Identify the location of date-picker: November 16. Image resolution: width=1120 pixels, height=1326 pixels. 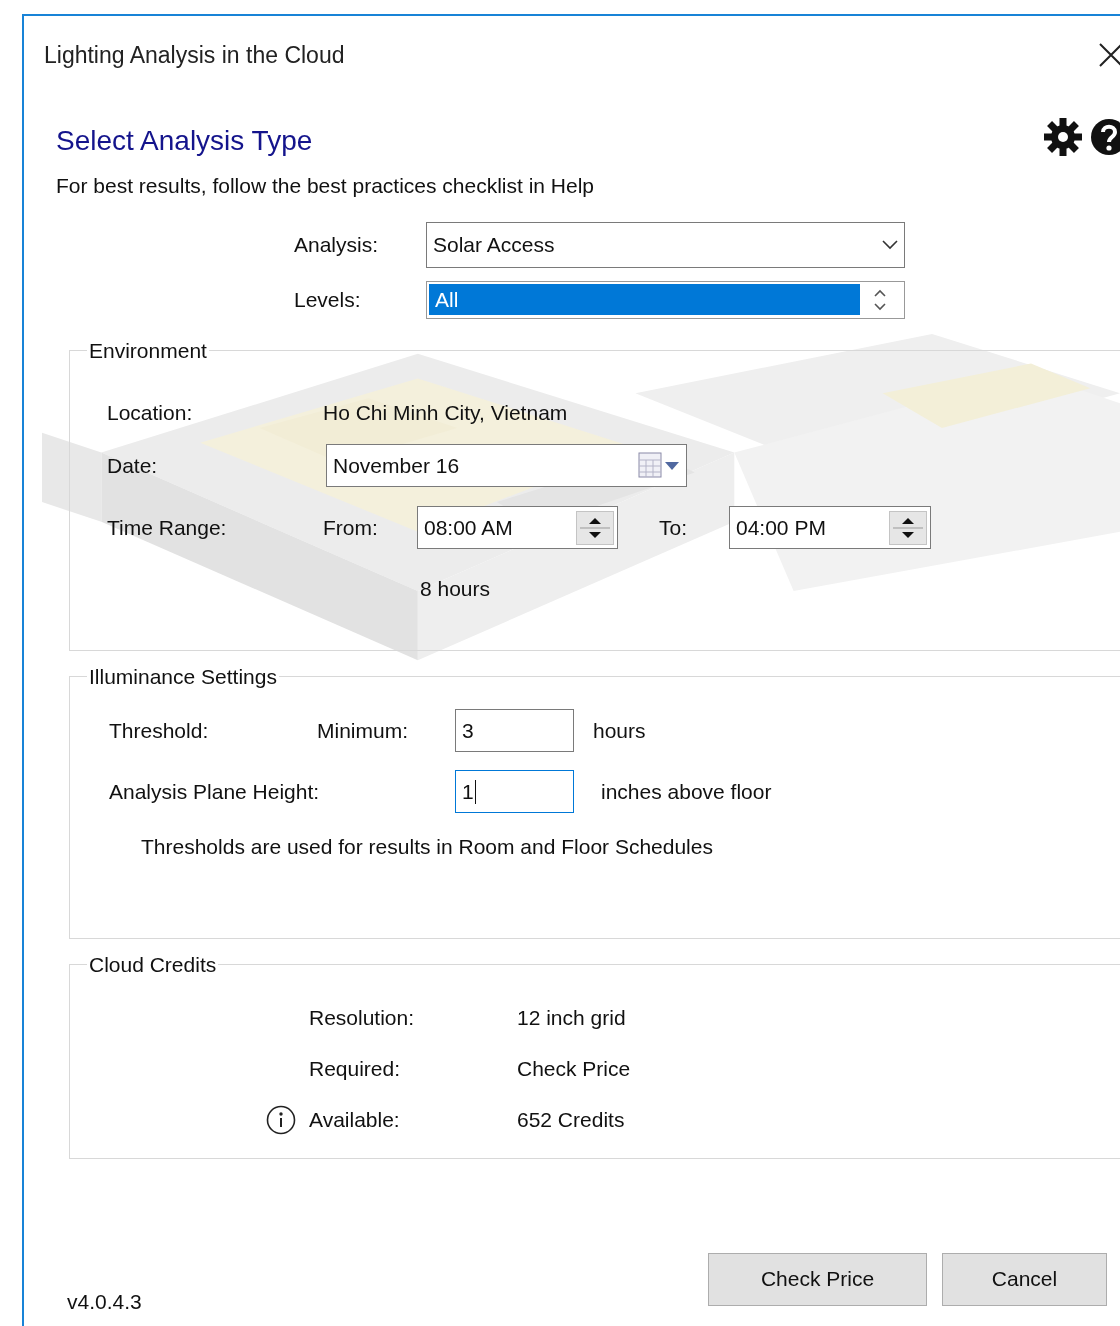
(506, 465).